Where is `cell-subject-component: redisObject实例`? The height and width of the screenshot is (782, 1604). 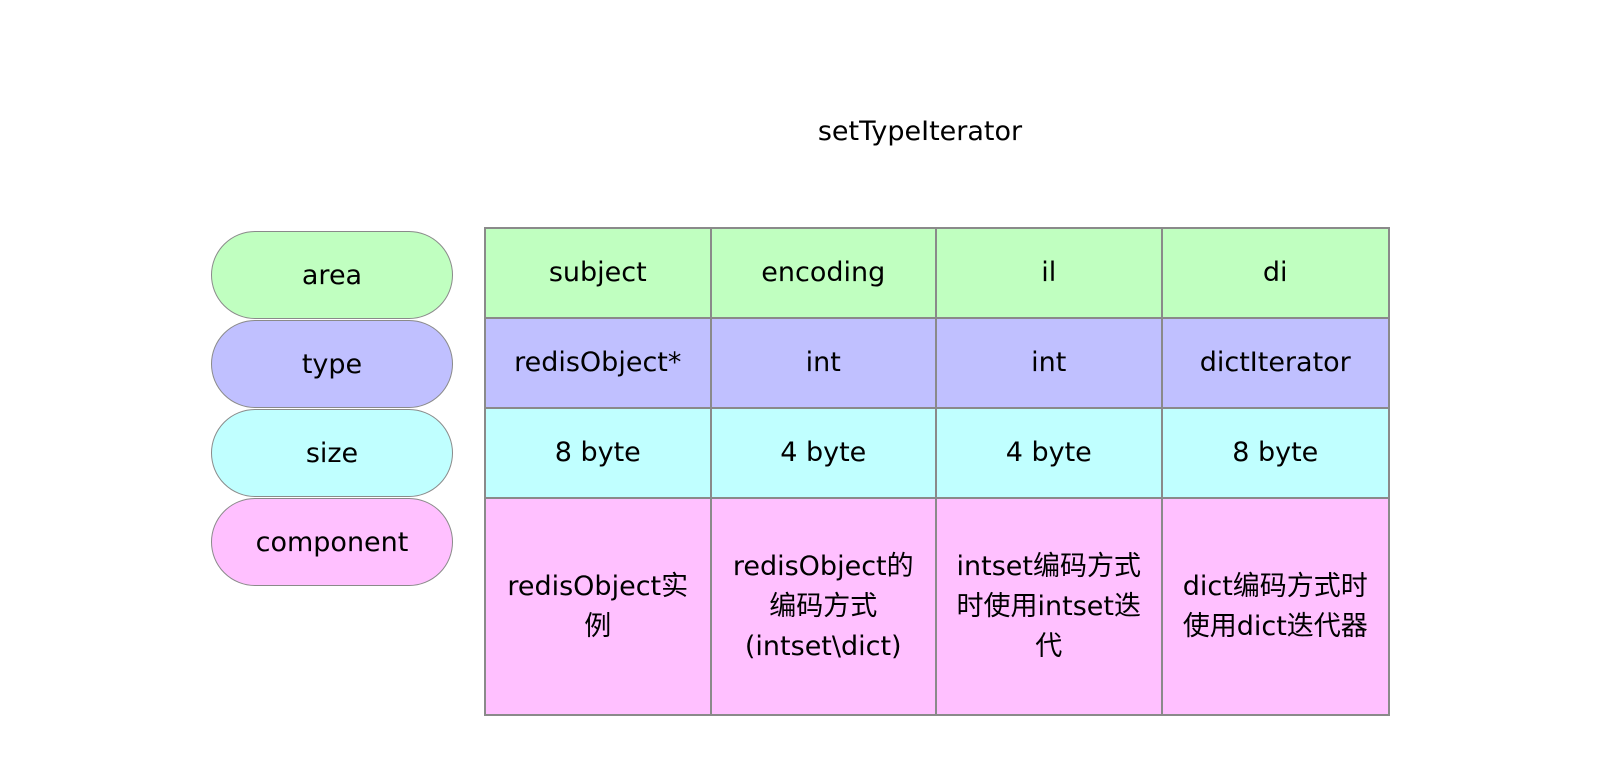
cell-subject-component: redisObject实例 is located at coordinates (599, 606).